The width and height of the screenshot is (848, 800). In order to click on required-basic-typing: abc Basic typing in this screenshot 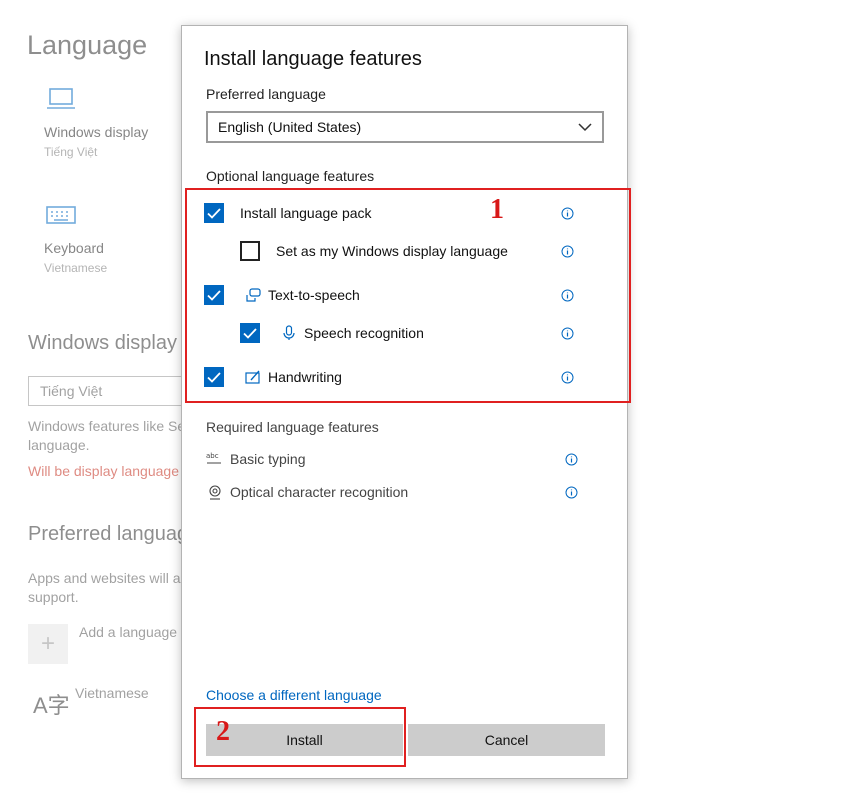, I will do `click(406, 459)`.